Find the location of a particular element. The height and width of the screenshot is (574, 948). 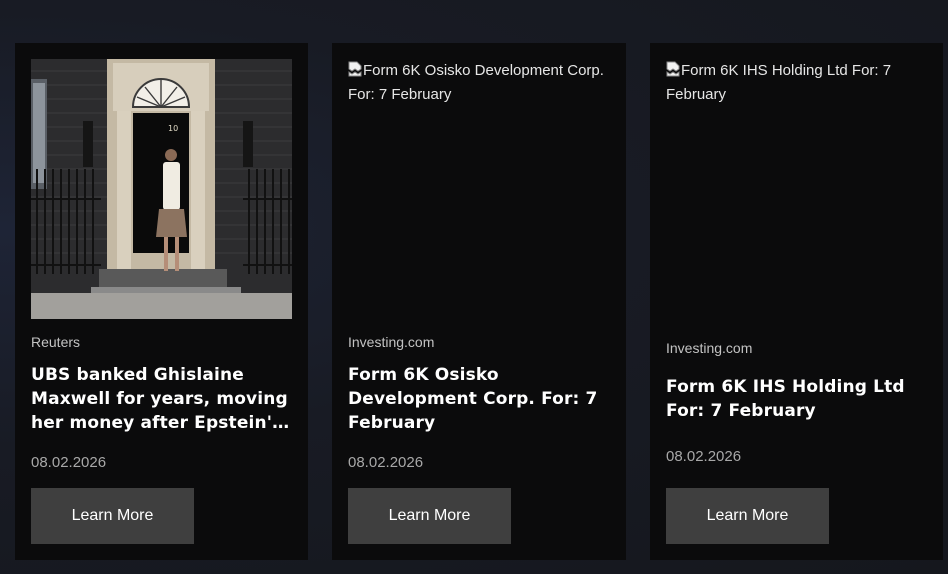

news-title: Form 6K IHS Holding Ltd For: 7 February is located at coordinates (797, 411).